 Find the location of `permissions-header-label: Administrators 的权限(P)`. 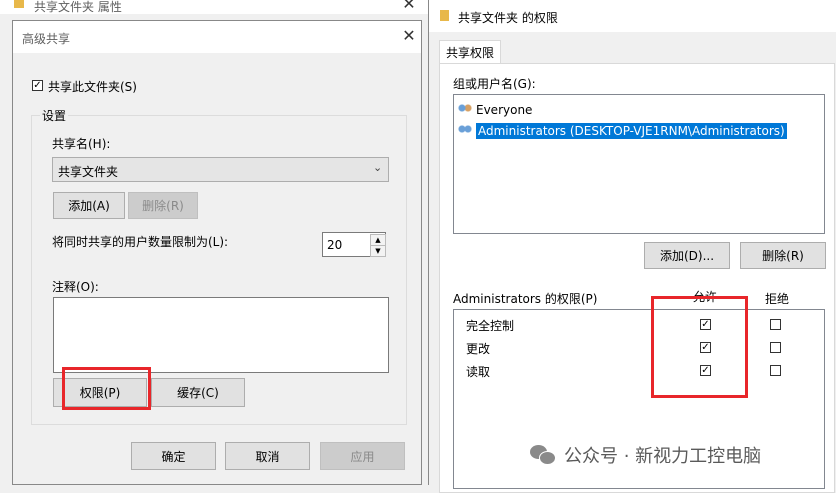

permissions-header-label: Administrators 的权限(P) is located at coordinates (525, 299).